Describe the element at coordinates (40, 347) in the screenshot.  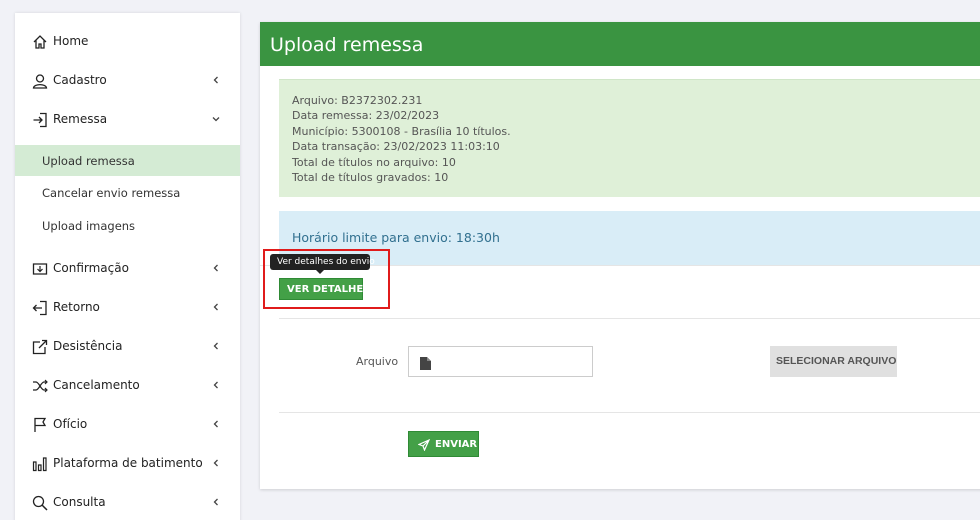
I see `share-box-icon` at that location.